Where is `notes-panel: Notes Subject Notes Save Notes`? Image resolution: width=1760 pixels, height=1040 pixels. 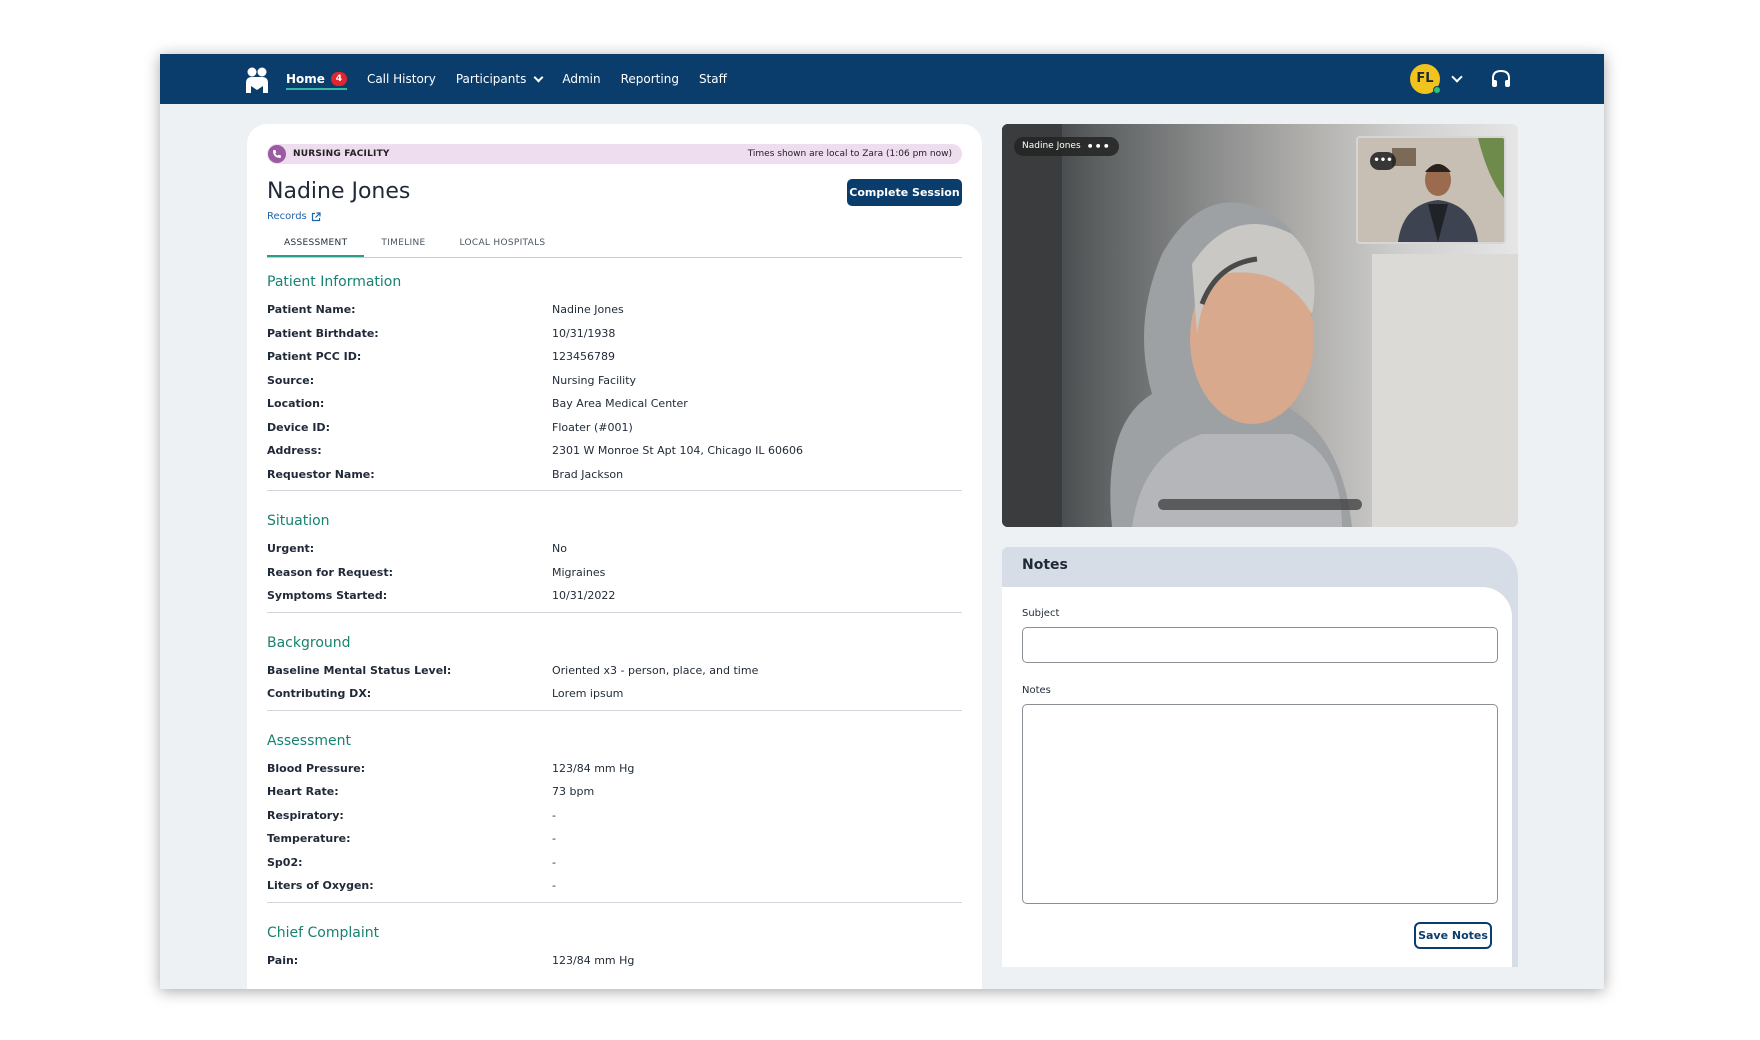
notes-panel: Notes Subject Notes Save Notes is located at coordinates (1260, 757).